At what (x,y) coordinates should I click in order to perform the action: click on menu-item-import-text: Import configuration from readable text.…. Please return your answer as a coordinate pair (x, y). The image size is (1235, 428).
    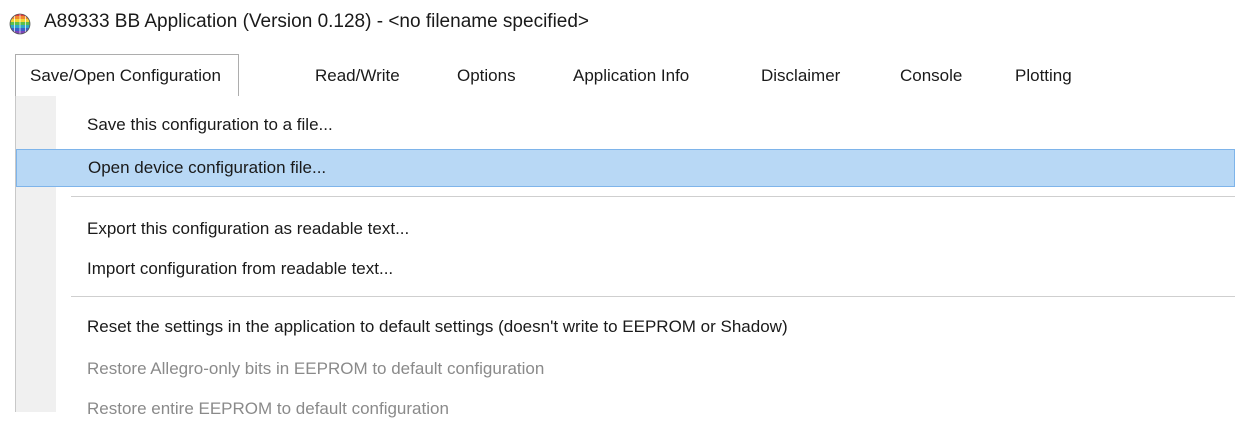
    Looking at the image, I should click on (625, 269).